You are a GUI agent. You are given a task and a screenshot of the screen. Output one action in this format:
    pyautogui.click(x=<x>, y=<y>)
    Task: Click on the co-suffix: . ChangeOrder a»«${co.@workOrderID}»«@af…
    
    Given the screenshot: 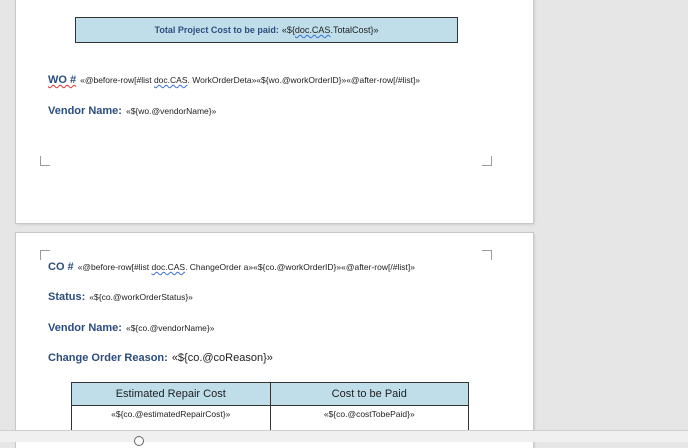 What is the action you would take?
    pyautogui.click(x=300, y=267)
    